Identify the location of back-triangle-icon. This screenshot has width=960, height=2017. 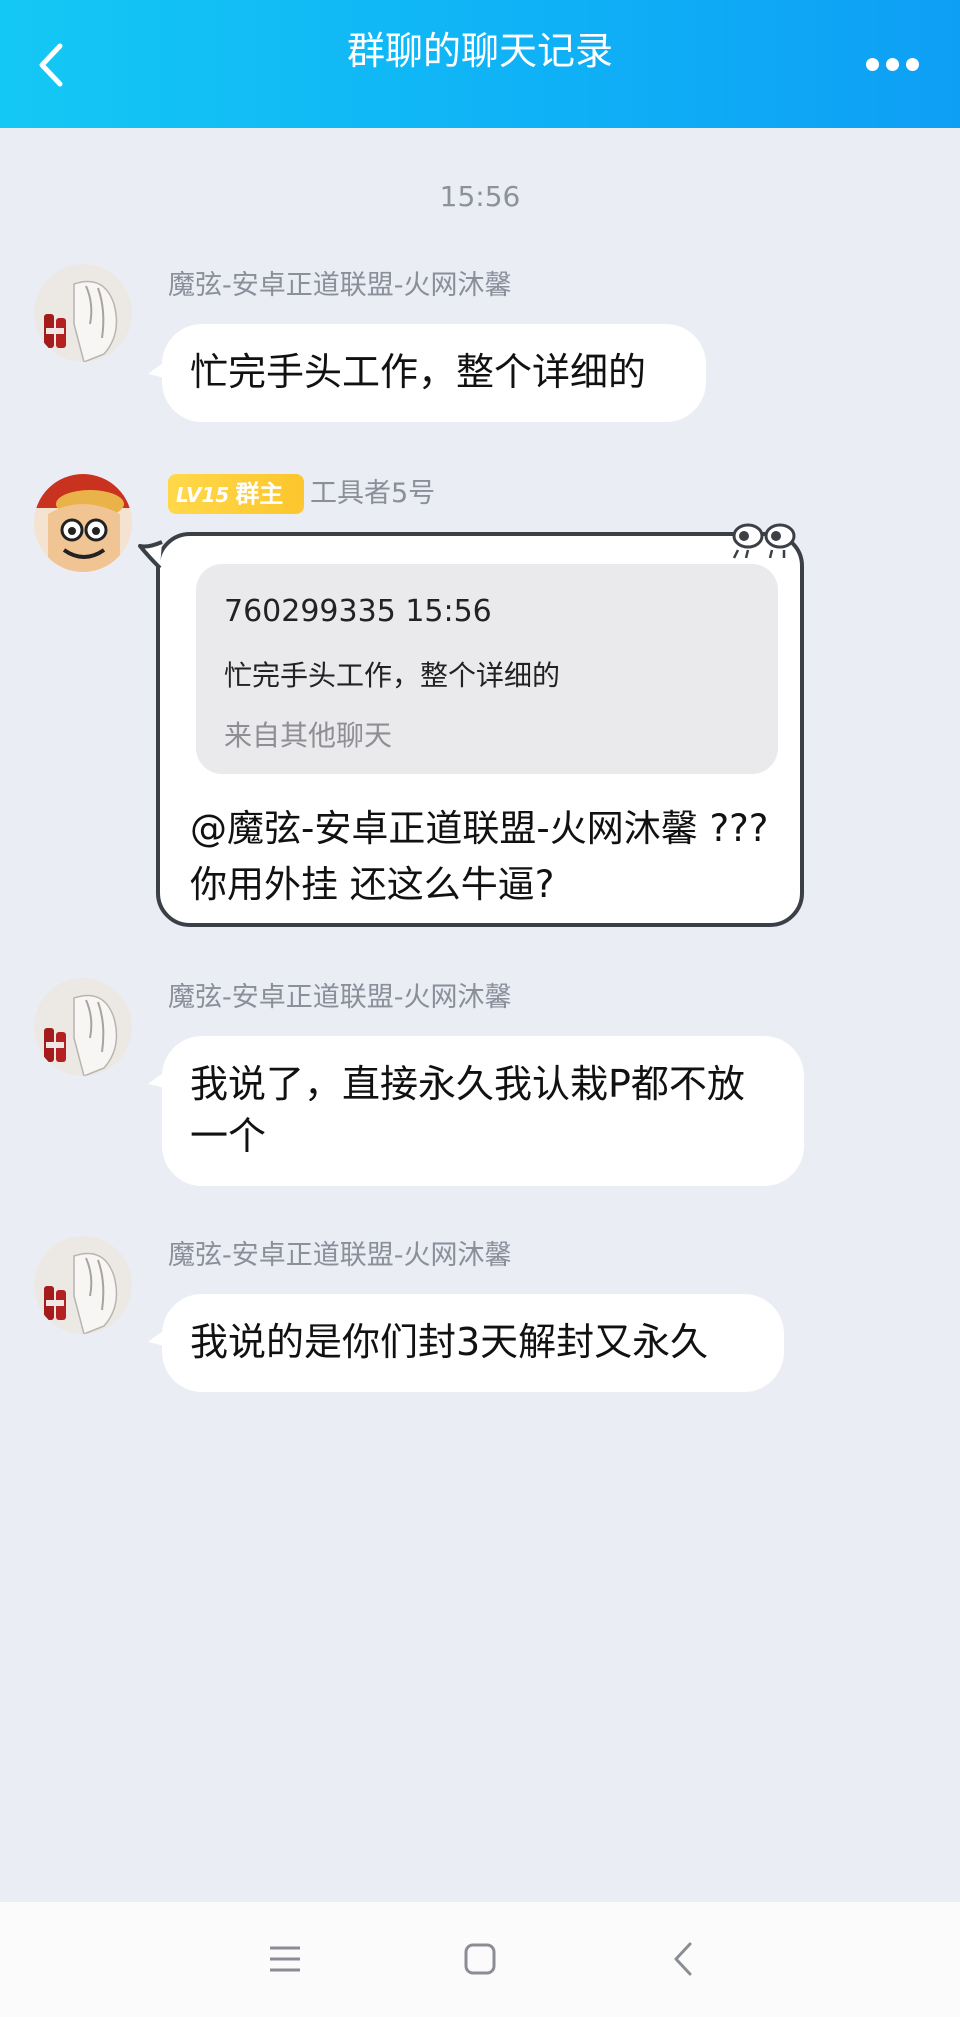
(683, 1959).